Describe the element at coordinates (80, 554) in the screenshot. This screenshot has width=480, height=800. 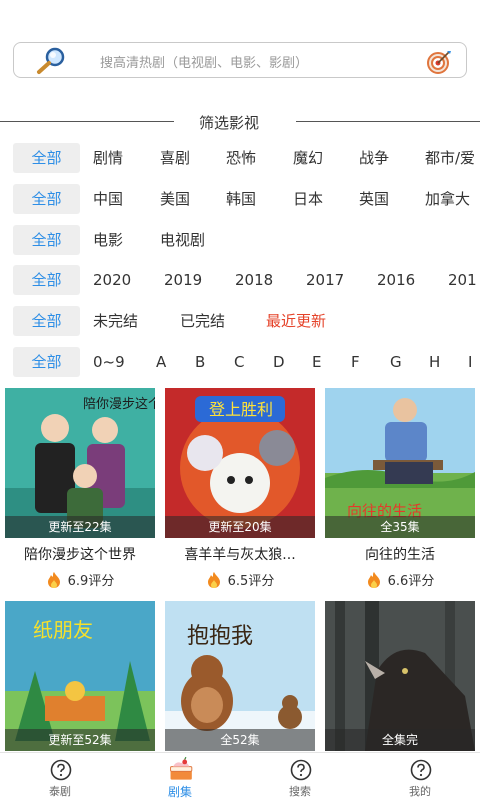
I see `show-title: 陪你漫步这个世界` at that location.